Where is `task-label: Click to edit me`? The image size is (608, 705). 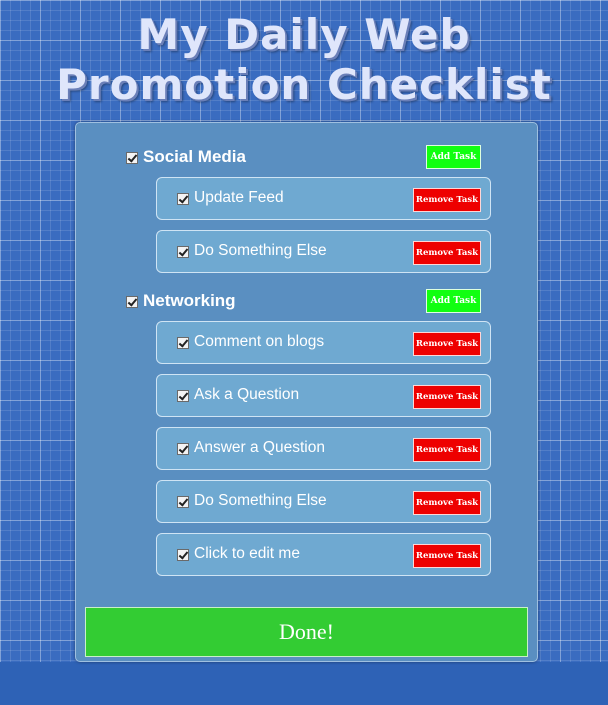 task-label: Click to edit me is located at coordinates (247, 554).